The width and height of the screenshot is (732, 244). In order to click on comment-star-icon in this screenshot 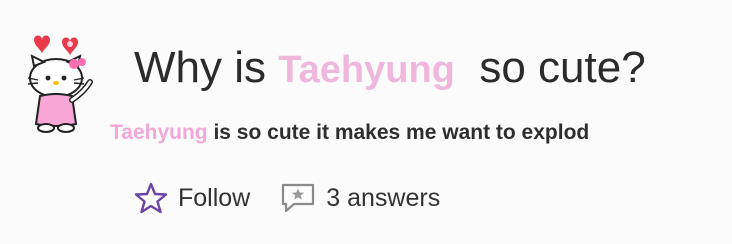, I will do `click(298, 198)`.